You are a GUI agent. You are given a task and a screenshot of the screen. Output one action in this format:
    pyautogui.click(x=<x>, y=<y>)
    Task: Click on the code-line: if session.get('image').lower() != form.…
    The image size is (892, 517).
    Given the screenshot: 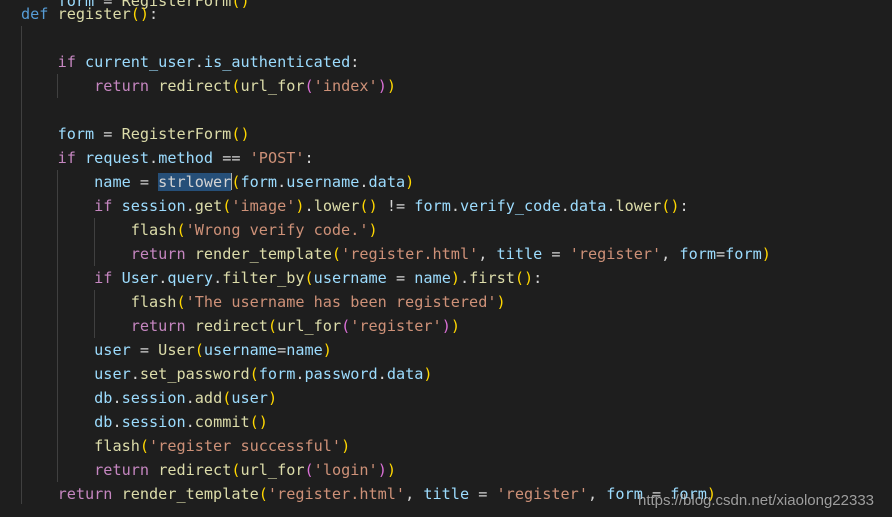 What is the action you would take?
    pyautogui.click(x=355, y=206)
    